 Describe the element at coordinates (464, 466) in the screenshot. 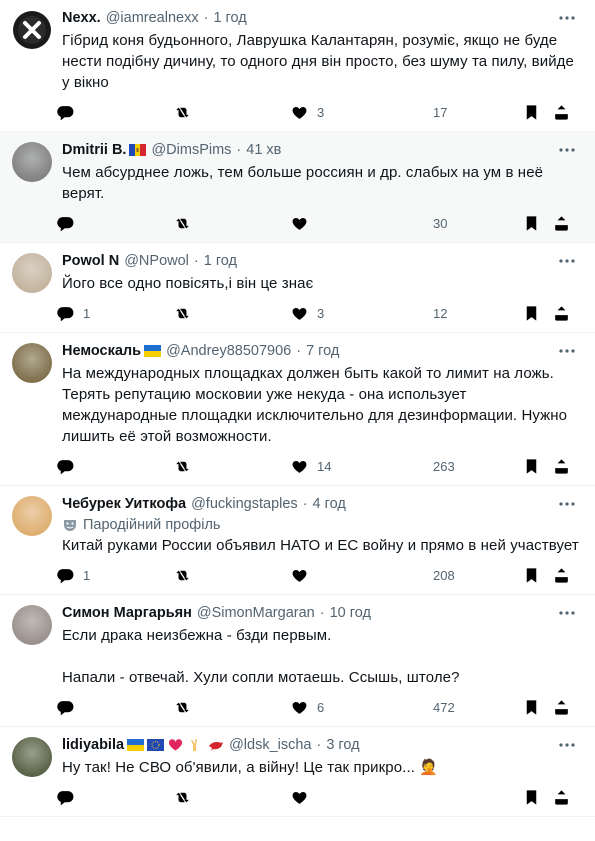

I see `views-button: 263` at that location.